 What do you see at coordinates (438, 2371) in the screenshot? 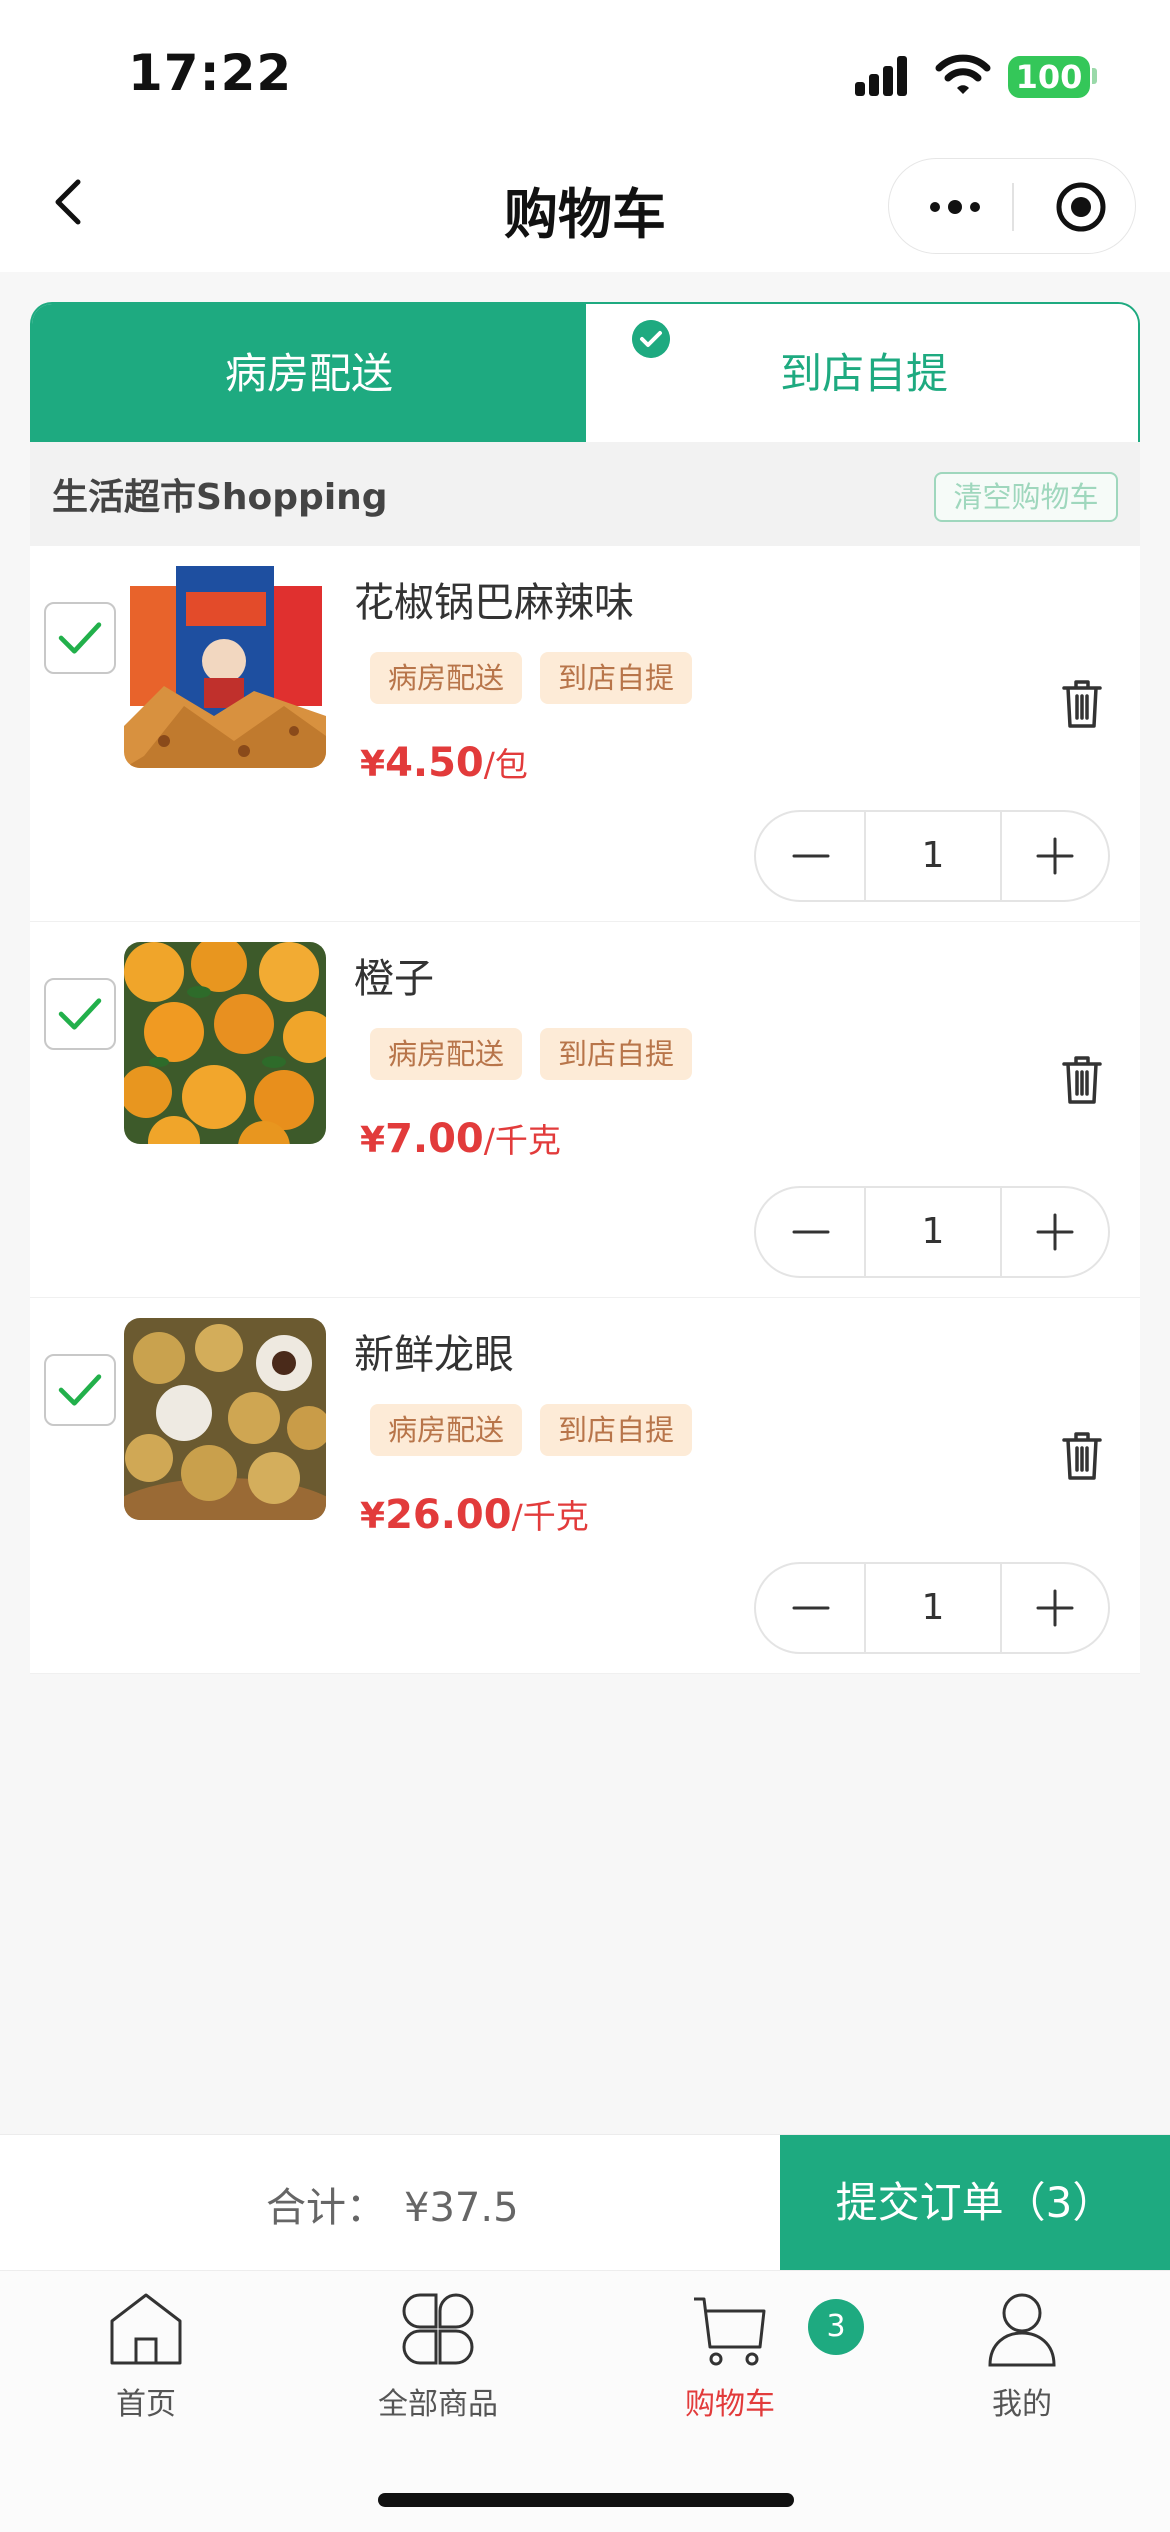
I see `tab-all-products: 全部商品` at bounding box center [438, 2371].